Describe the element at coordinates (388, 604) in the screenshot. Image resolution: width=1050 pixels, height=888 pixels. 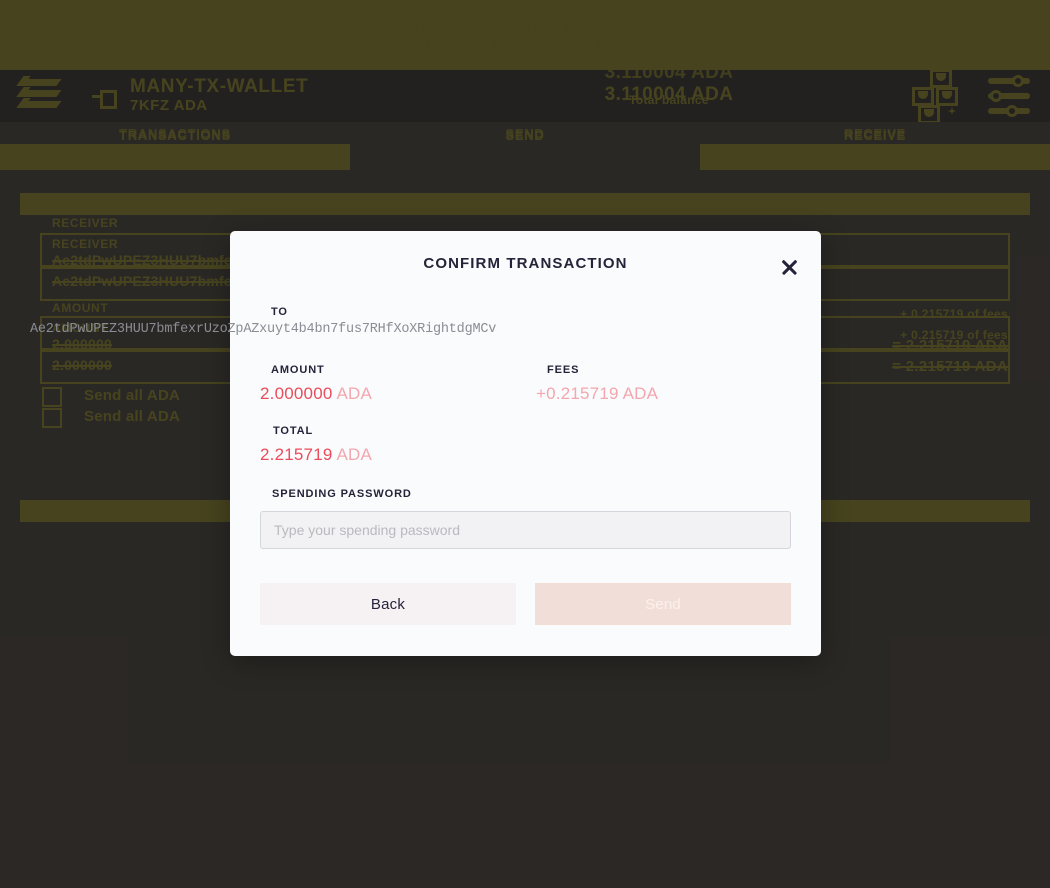
I see `back-button: Back` at that location.